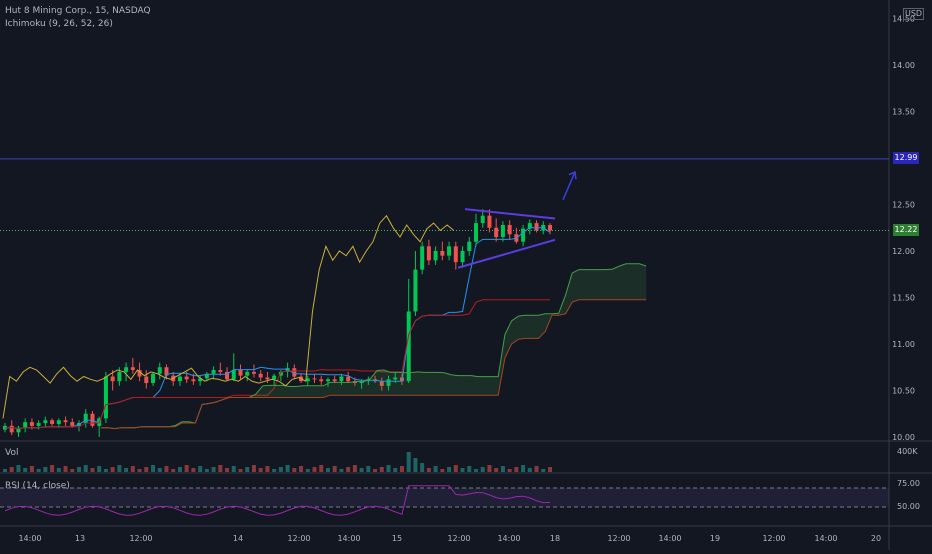 This screenshot has width=932, height=554. I want to click on volume-pane-label: Vol, so click(11, 453).